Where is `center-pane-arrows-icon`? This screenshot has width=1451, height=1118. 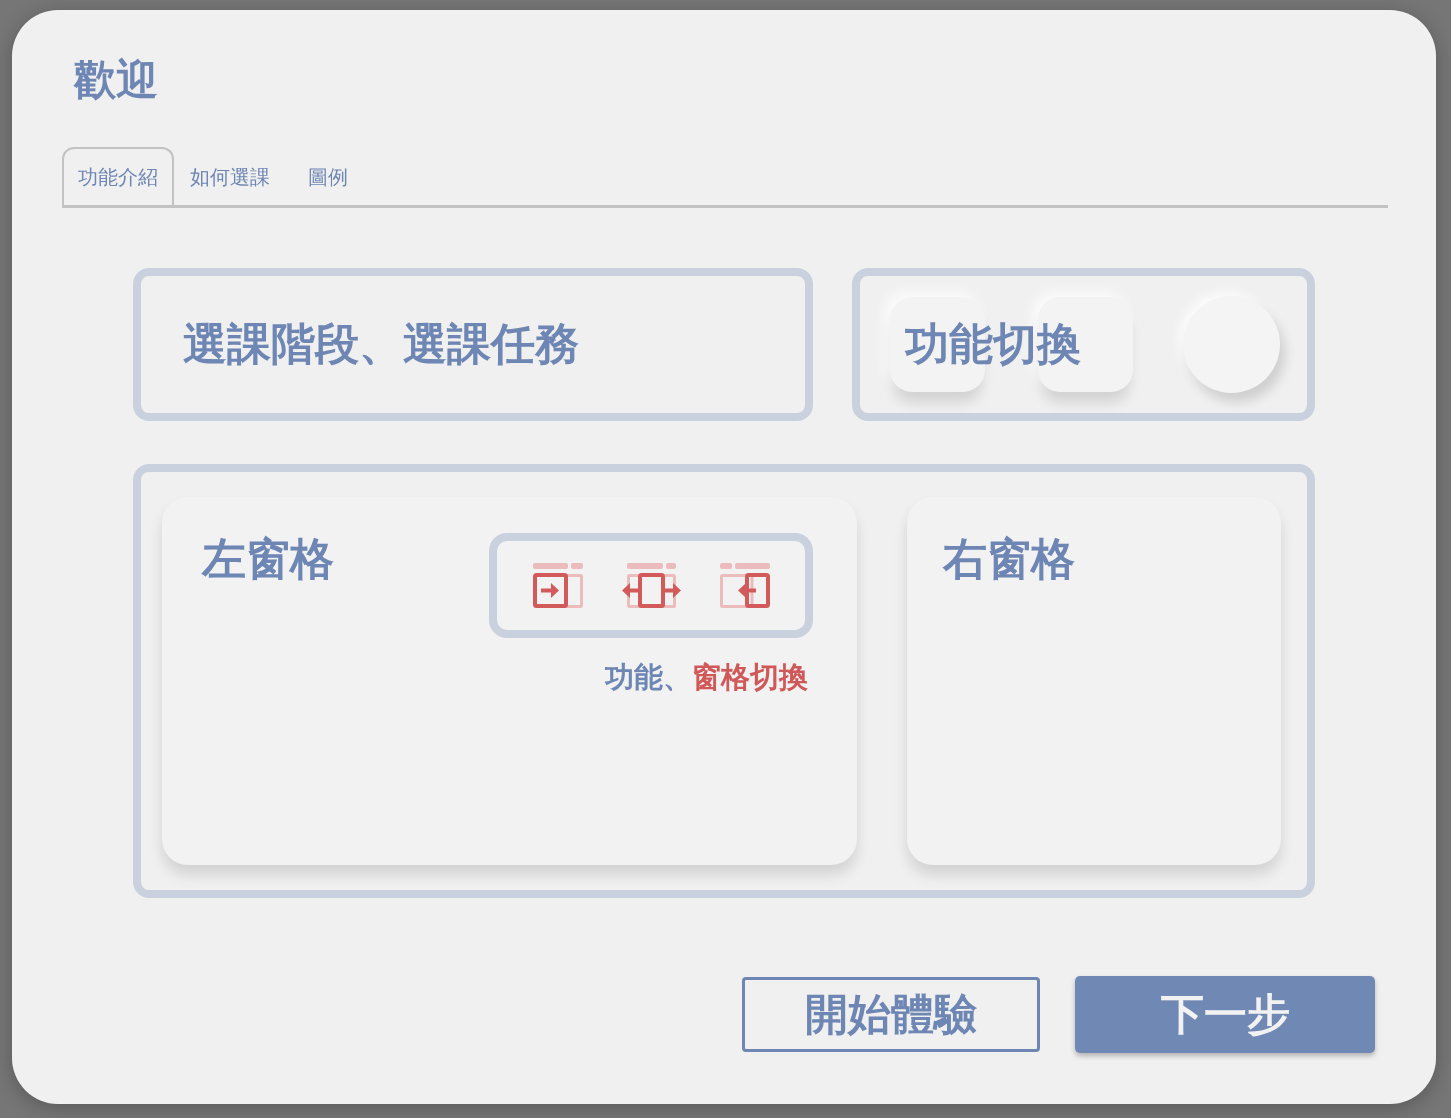 center-pane-arrows-icon is located at coordinates (651, 586).